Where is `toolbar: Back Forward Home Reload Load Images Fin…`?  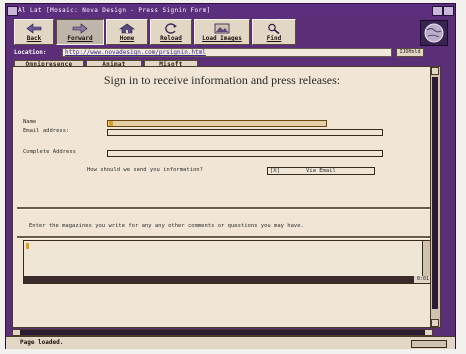 toolbar: Back Forward Home Reload Load Images Fin… is located at coordinates (219, 32).